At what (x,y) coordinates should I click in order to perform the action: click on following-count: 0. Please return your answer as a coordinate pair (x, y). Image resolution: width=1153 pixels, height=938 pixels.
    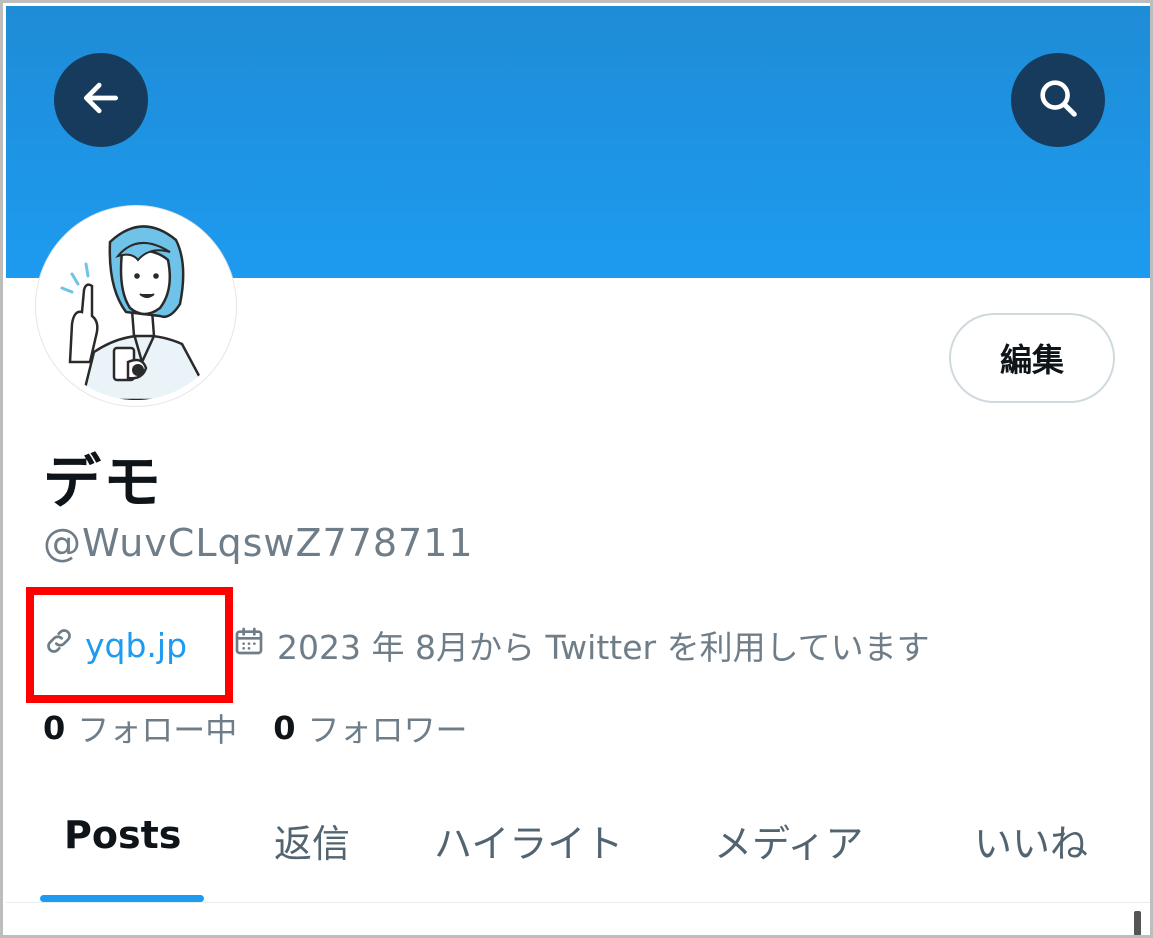
    Looking at the image, I should click on (54, 728).